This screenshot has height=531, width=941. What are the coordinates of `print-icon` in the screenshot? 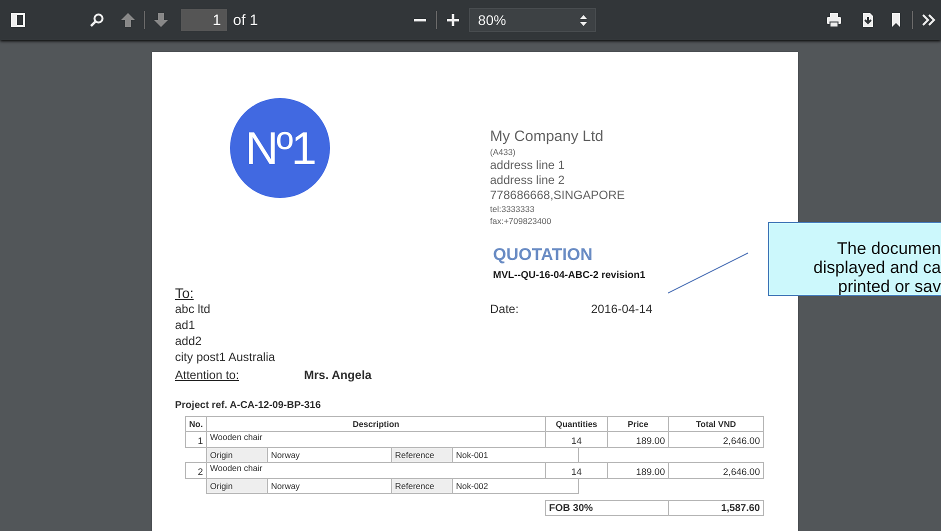 It's located at (834, 20).